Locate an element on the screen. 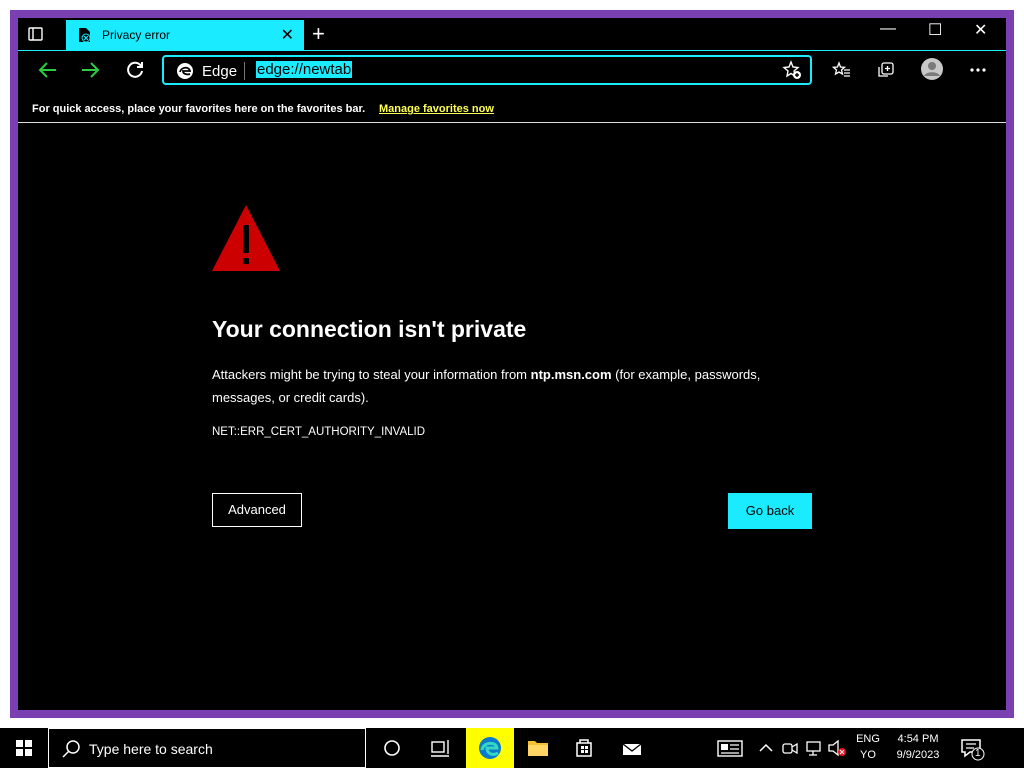 This screenshot has width=1024, height=773. more-options-icon is located at coordinates (978, 72).